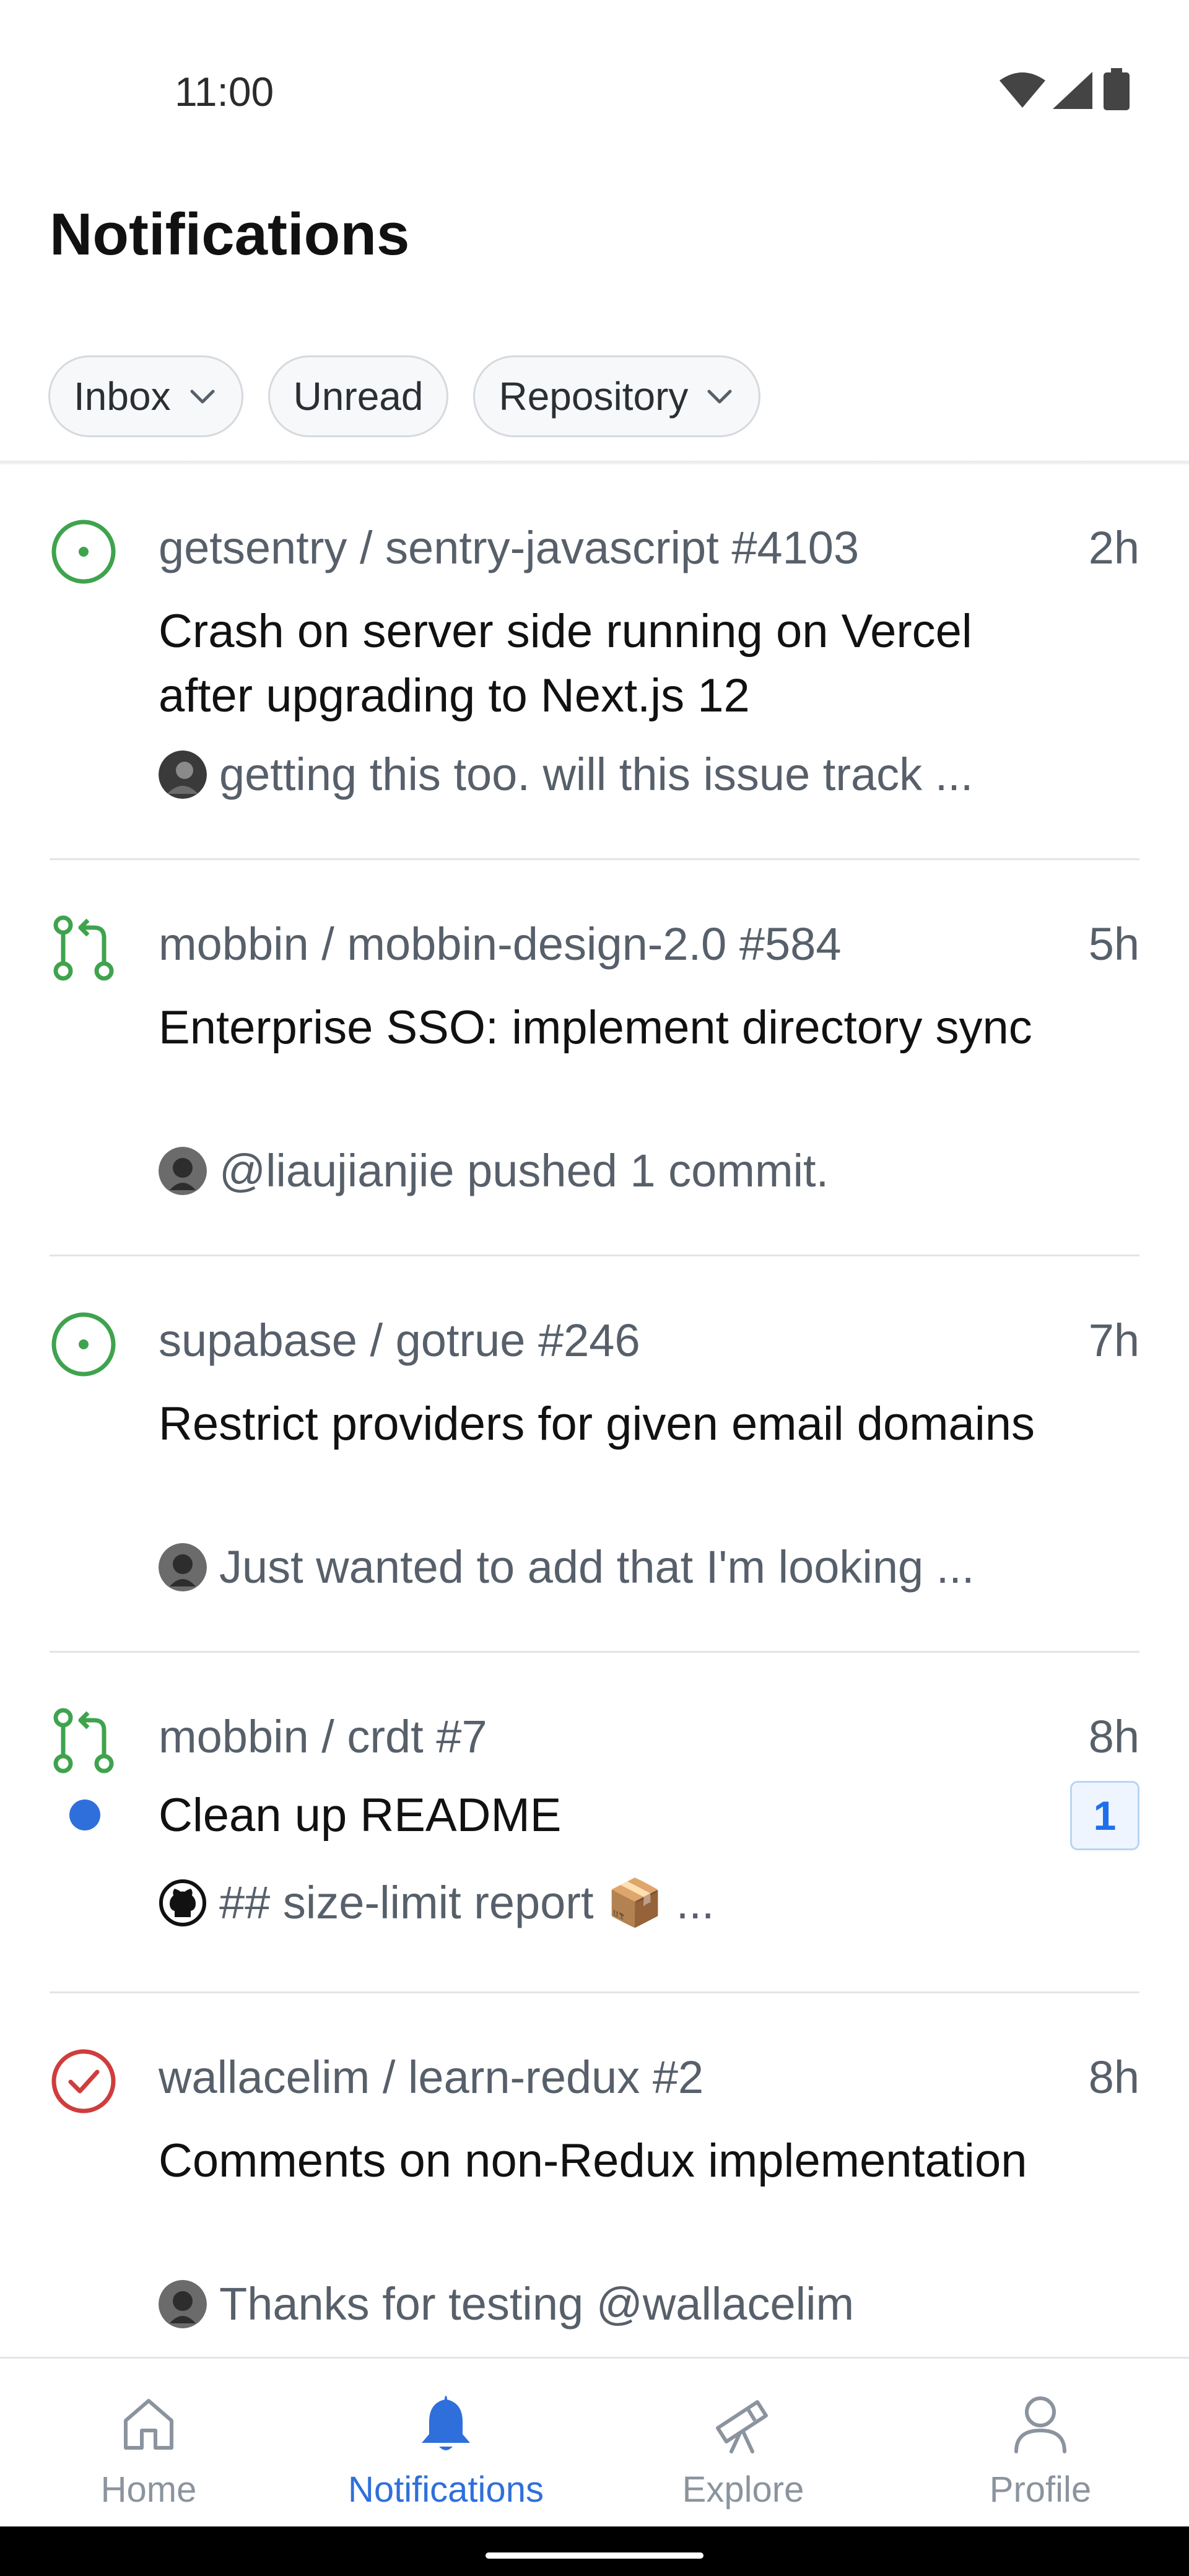 This screenshot has height=2576, width=1189. Describe the element at coordinates (1040, 2489) in the screenshot. I see `nav-profile-label: Profile` at that location.